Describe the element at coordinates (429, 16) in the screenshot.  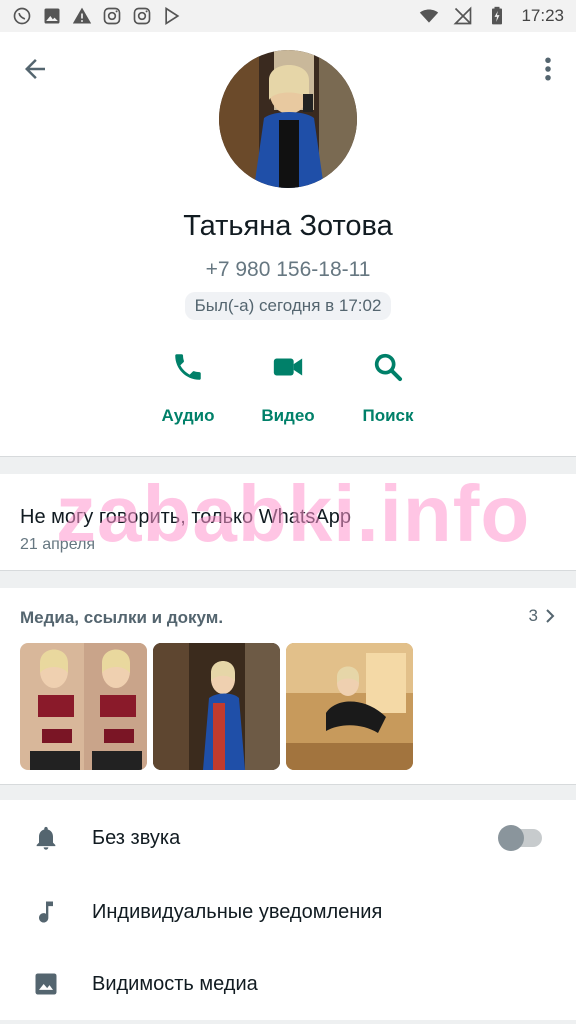
I see `wifi-icon` at that location.